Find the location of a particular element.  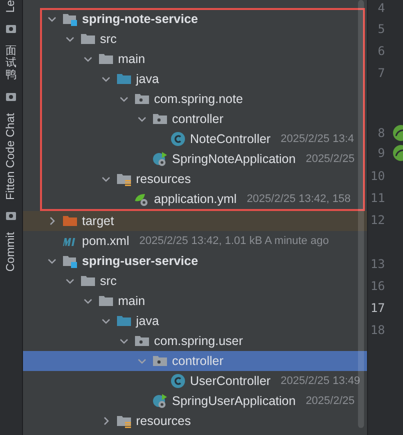

line-number: 11 is located at coordinates (377, 198).